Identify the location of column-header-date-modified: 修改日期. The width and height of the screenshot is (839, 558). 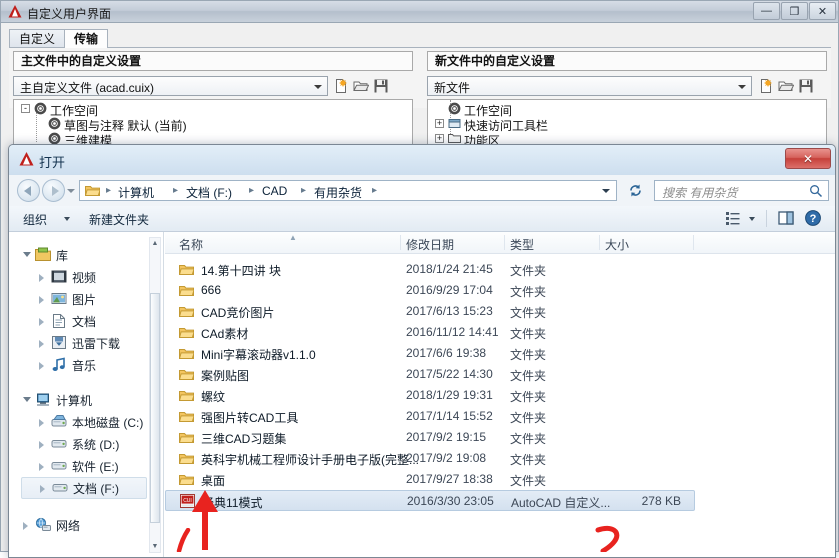
(430, 244).